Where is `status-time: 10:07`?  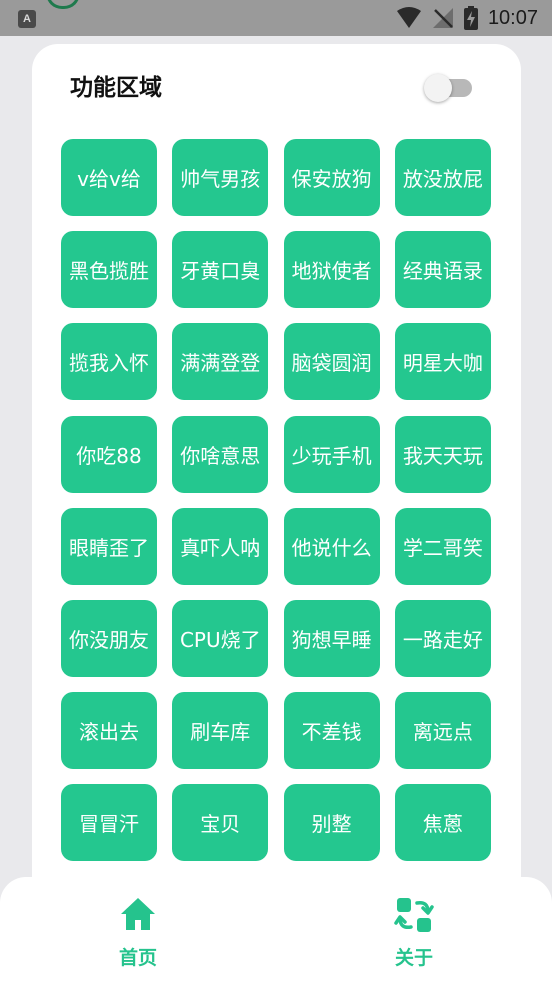 status-time: 10:07 is located at coordinates (512, 17).